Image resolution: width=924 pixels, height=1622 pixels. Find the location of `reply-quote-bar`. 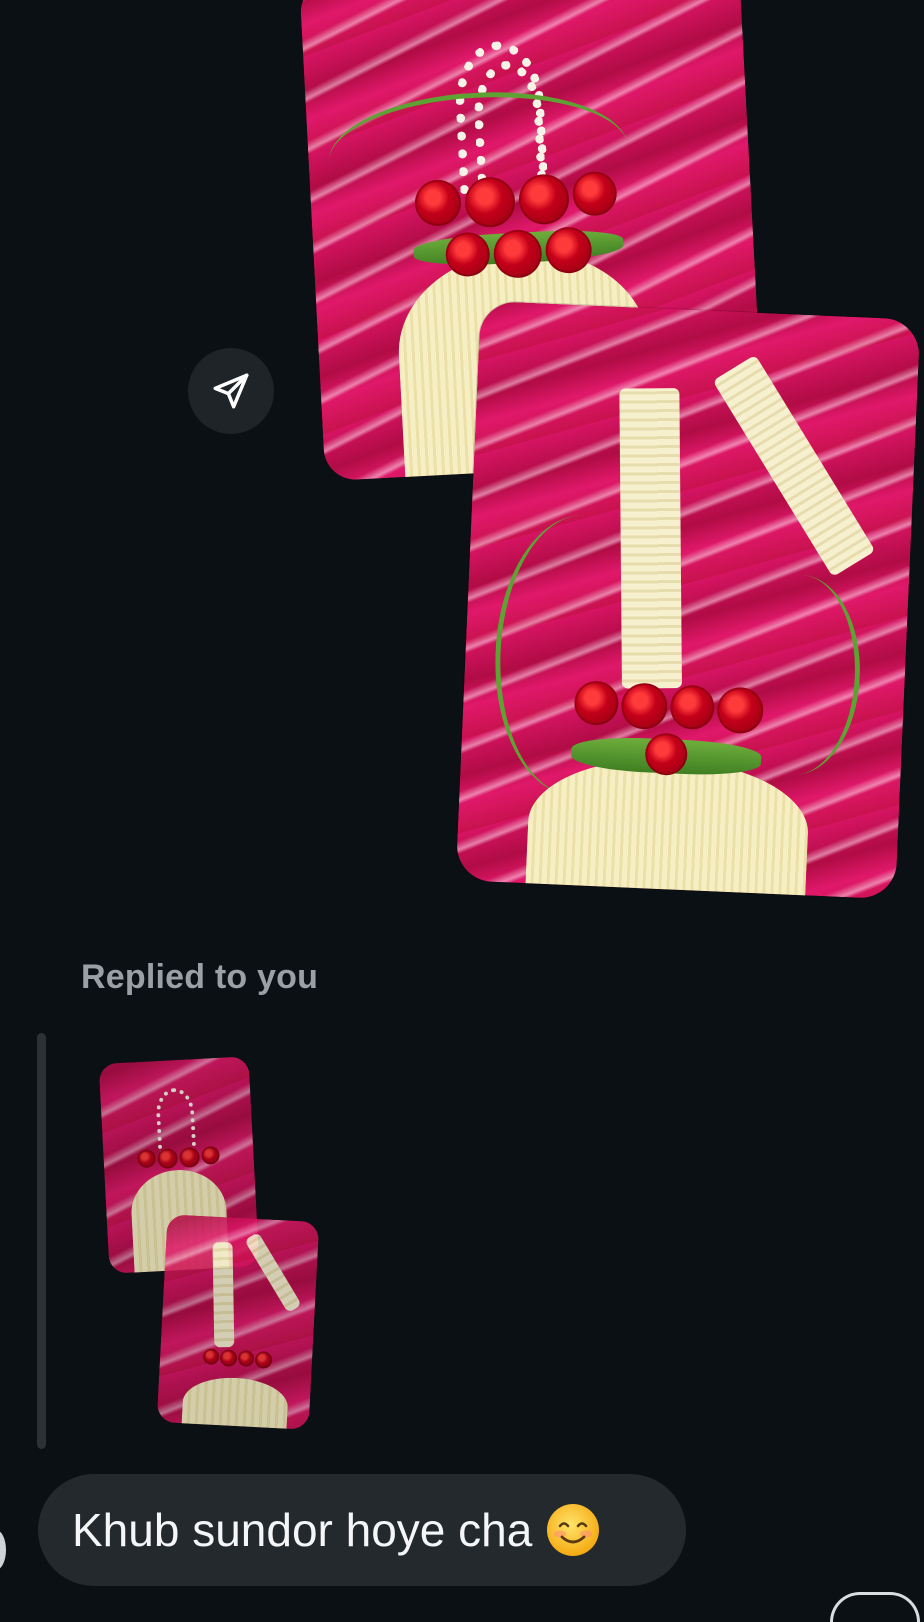

reply-quote-bar is located at coordinates (41, 1241).